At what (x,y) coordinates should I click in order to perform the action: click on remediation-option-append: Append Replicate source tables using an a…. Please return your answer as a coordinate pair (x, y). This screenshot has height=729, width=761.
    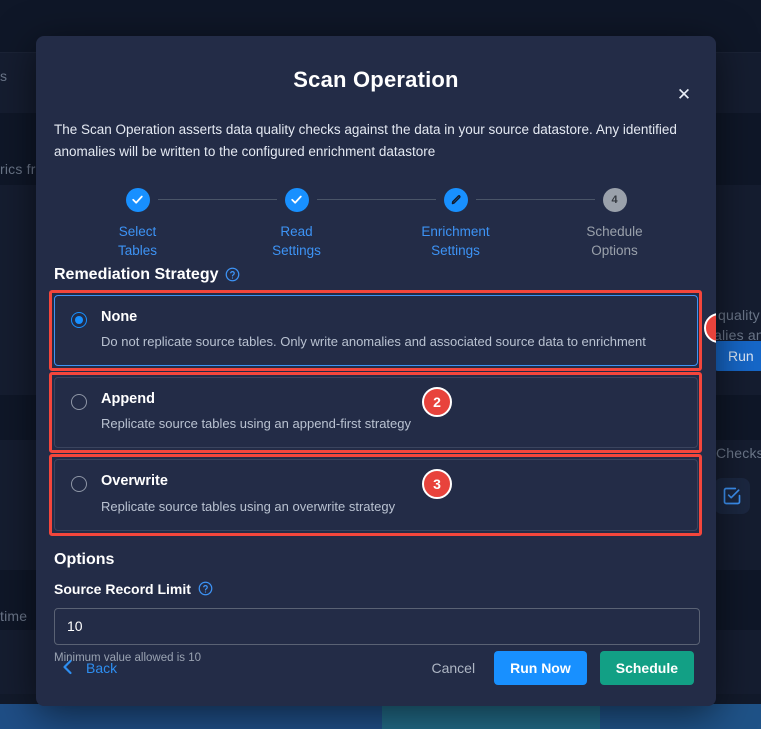
    Looking at the image, I should click on (376, 413).